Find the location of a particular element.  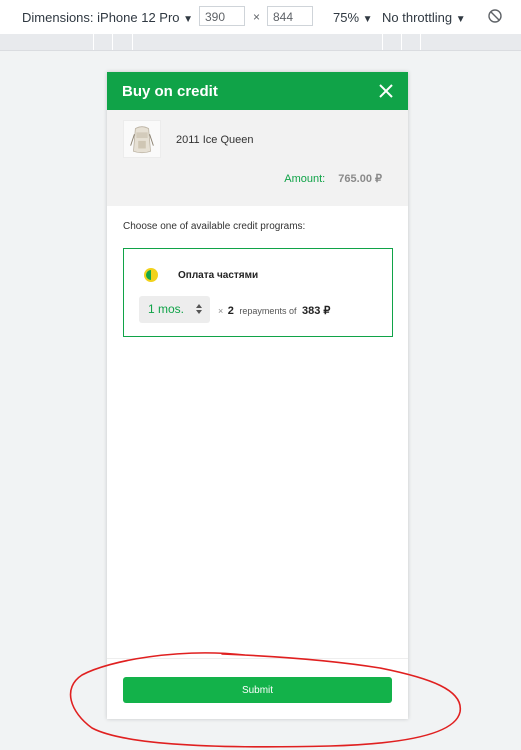

throttling-label: No throttling is located at coordinates (417, 17).